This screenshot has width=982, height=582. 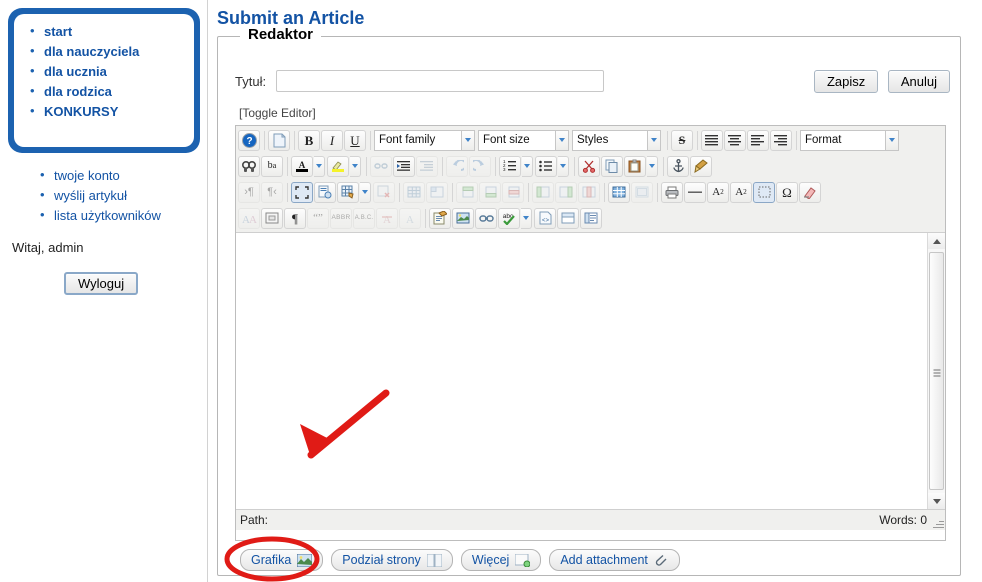 What do you see at coordinates (81, 111) in the screenshot?
I see `sidebar-link-konkursy: KONKURSY` at bounding box center [81, 111].